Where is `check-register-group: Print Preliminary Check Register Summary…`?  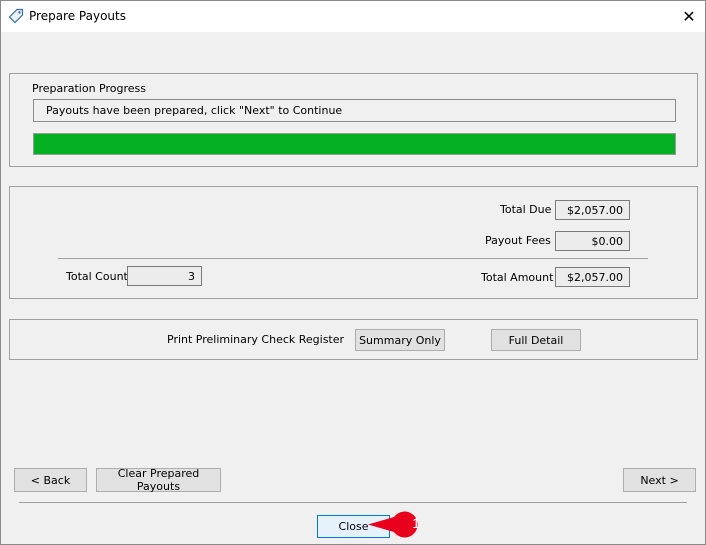 check-register-group: Print Preliminary Check Register Summary… is located at coordinates (353, 339).